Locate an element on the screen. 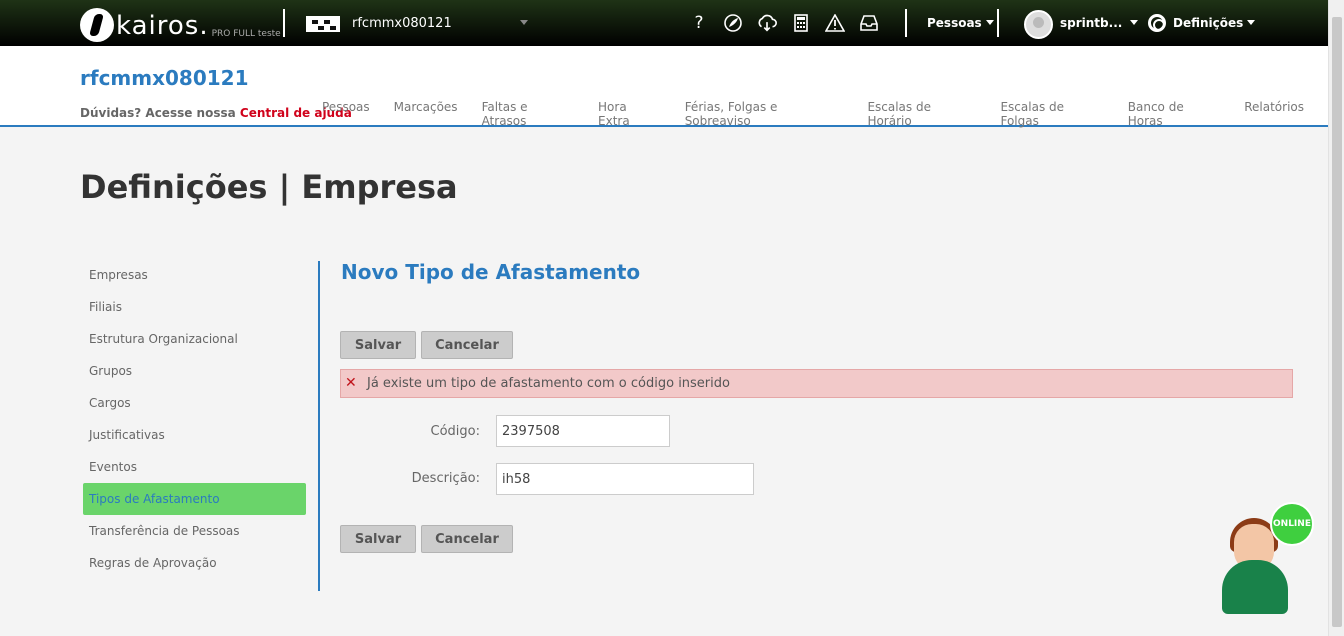  scrollbar is located at coordinates (1336, 318).